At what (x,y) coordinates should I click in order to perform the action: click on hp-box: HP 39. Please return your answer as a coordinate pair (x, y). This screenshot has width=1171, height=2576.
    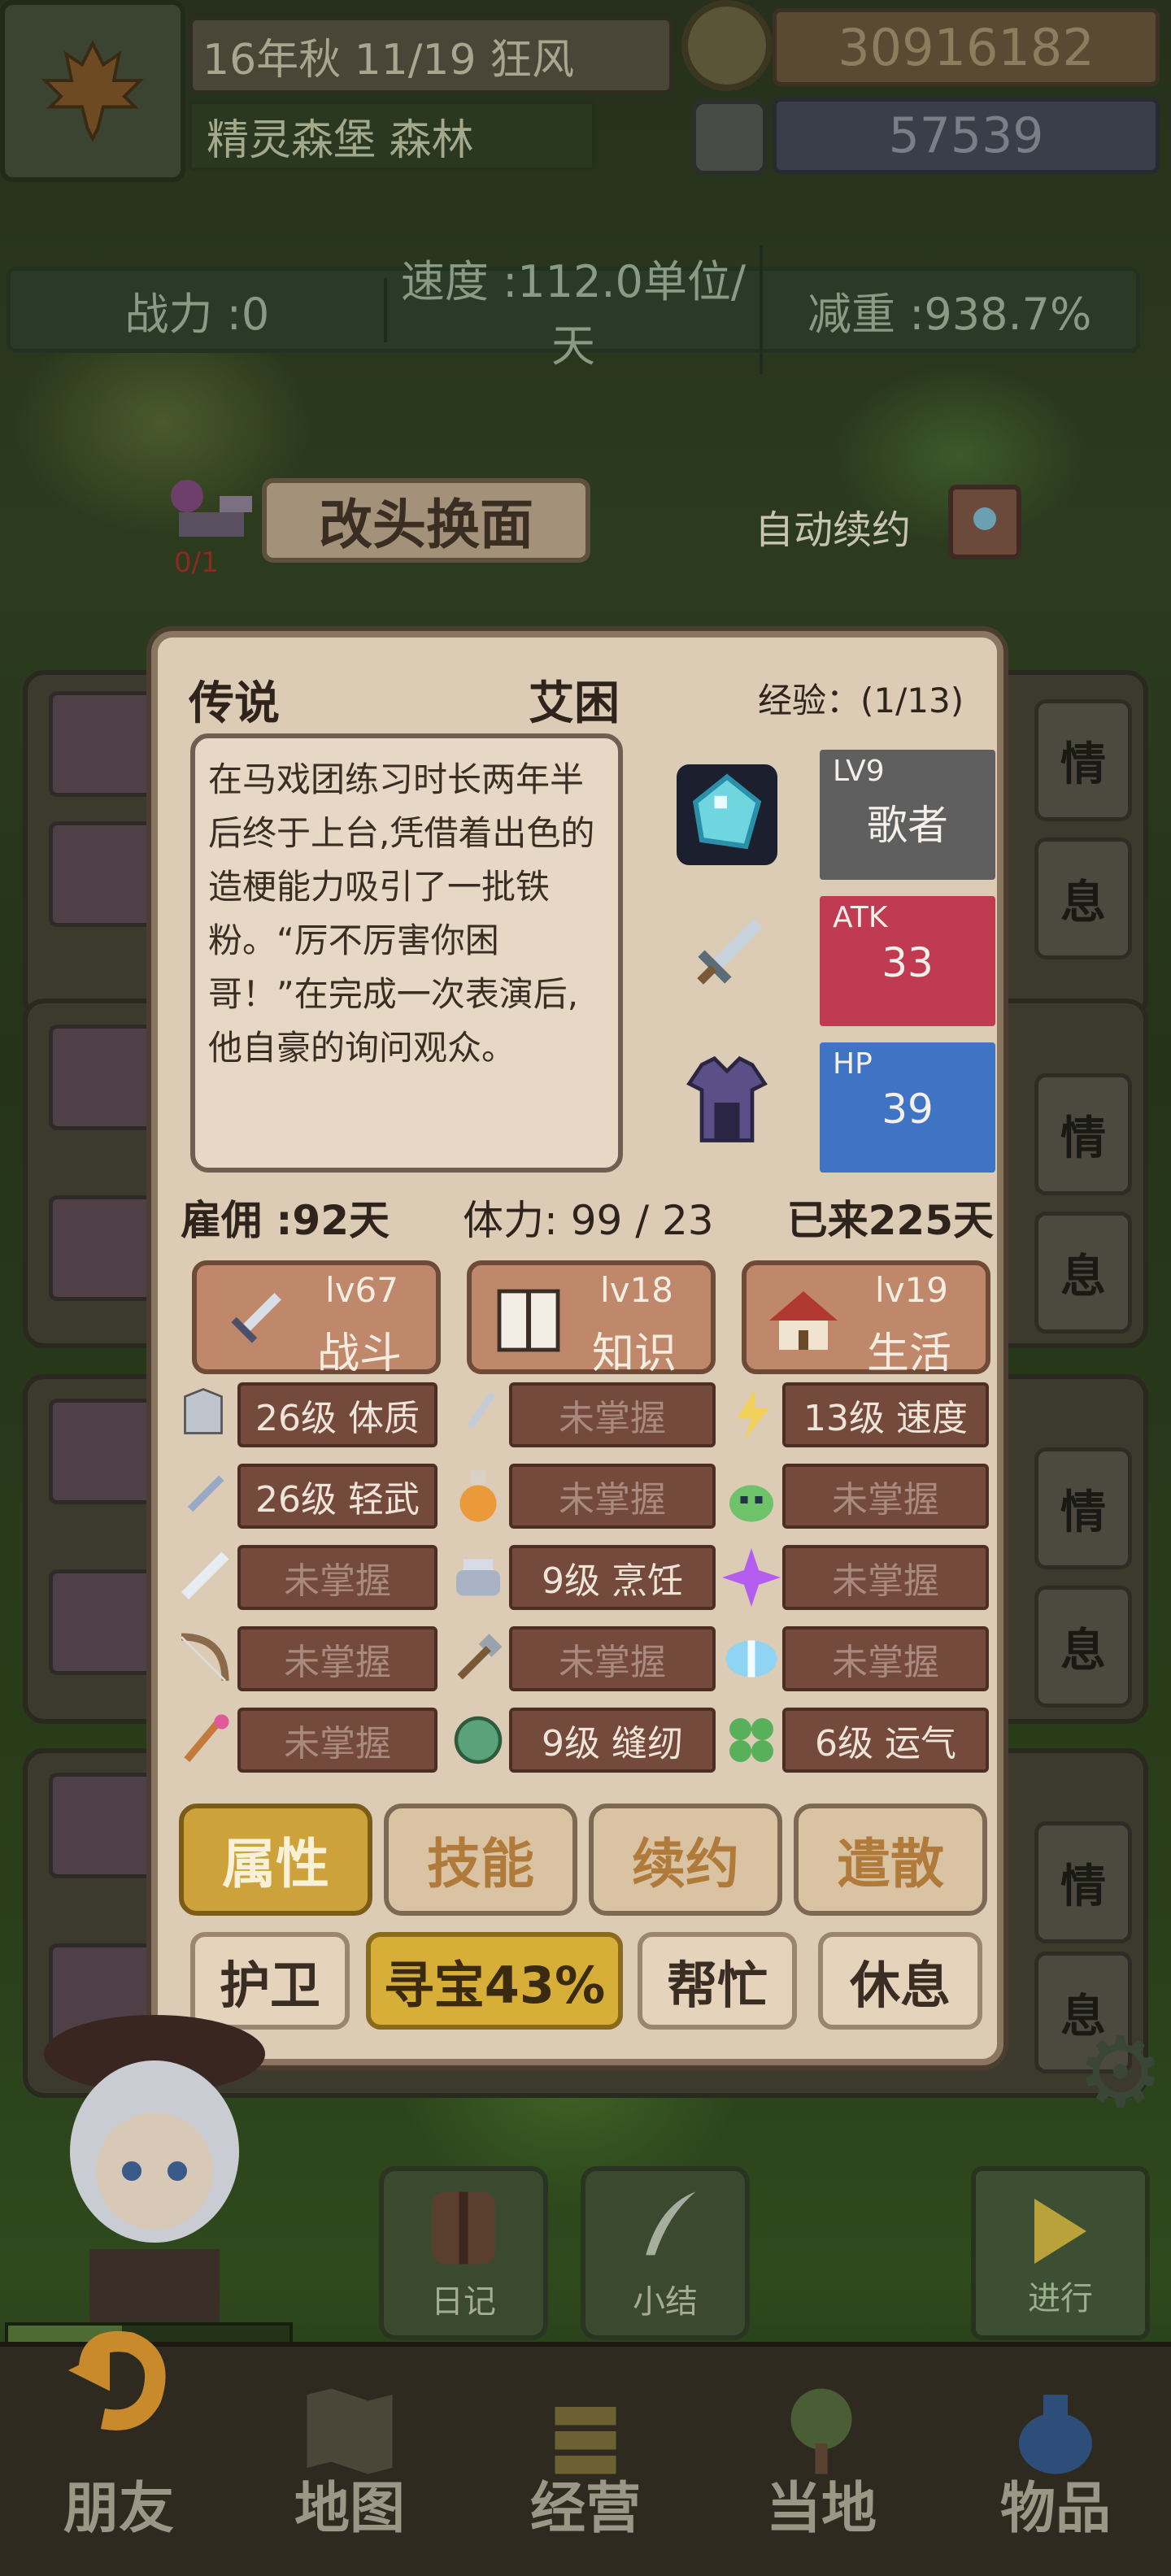
    Looking at the image, I should click on (907, 1107).